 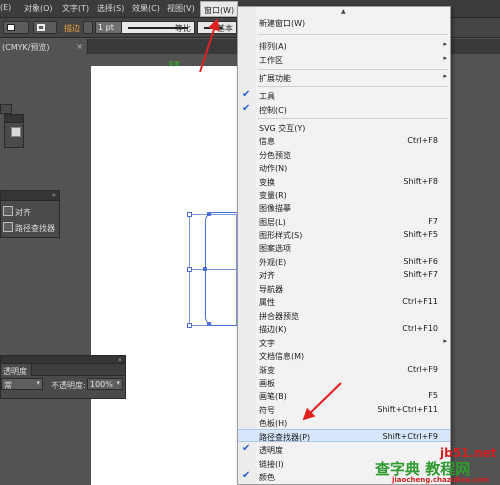 I want to click on align-pathfinder-panel: » 对齐 路径查找器, so click(x=30, y=214).